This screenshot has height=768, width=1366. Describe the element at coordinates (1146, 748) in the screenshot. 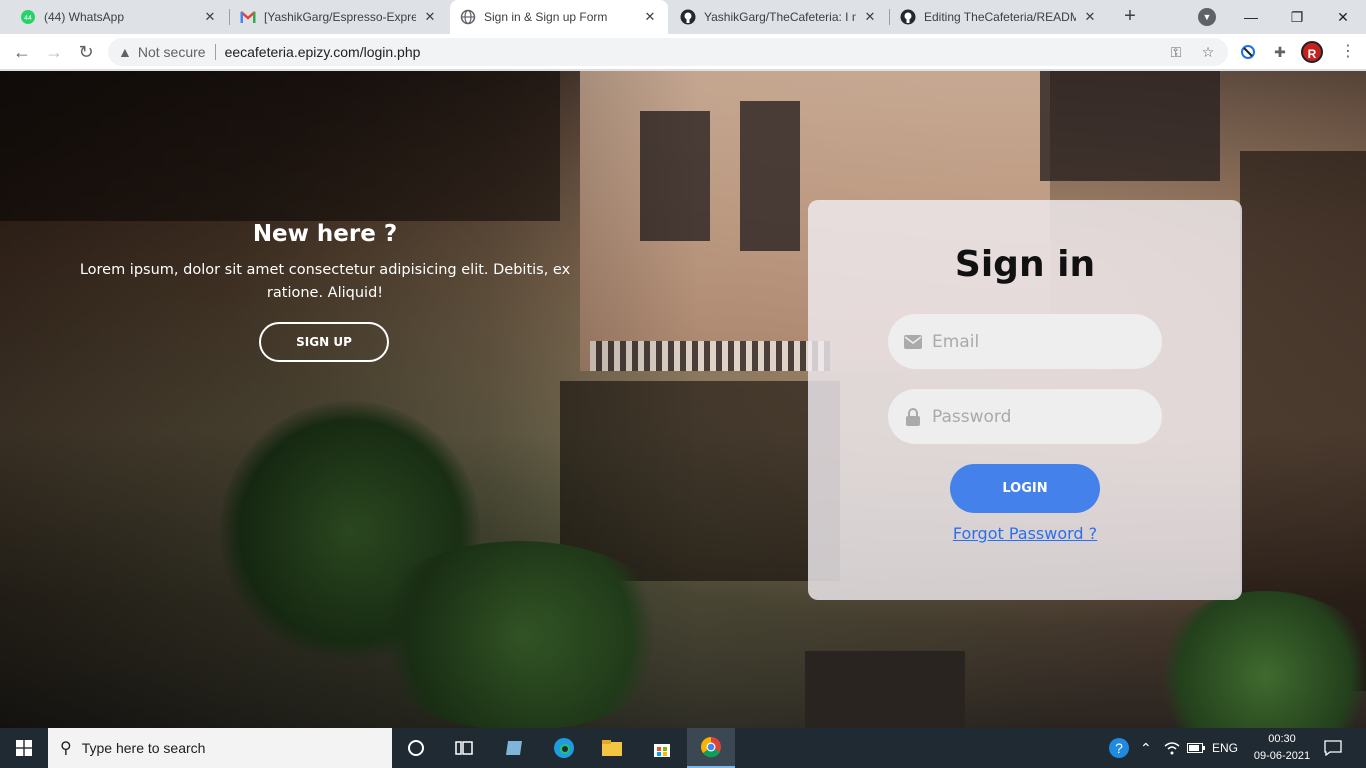

I see `show-hidden-icons-chevron-icon: ⌃` at that location.